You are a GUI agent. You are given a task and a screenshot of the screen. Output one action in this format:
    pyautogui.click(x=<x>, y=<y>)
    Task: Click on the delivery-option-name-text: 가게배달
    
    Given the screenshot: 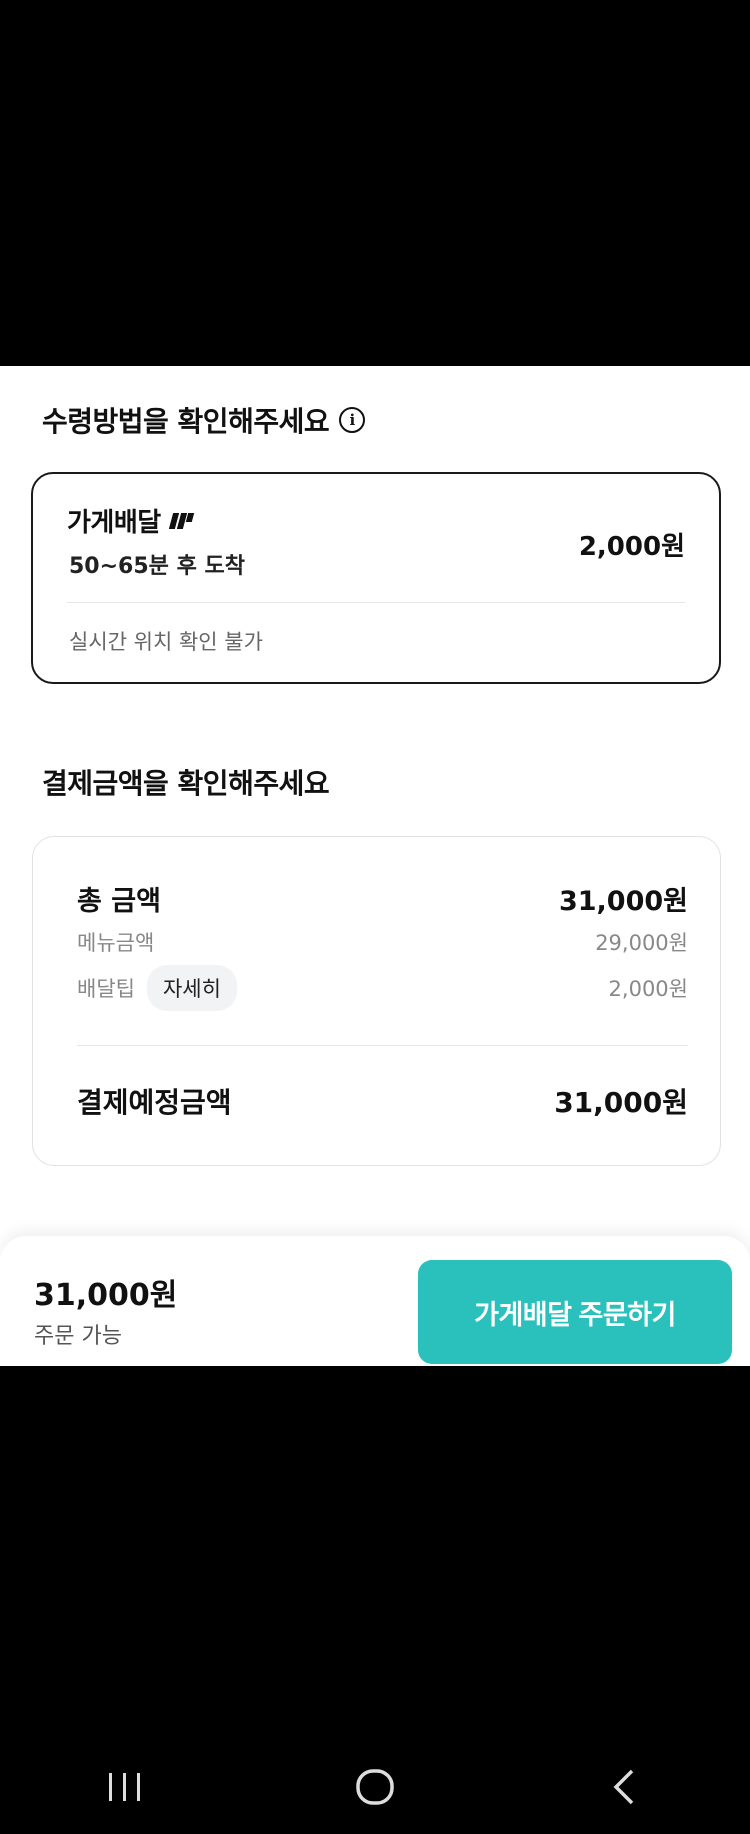 What is the action you would take?
    pyautogui.click(x=114, y=523)
    